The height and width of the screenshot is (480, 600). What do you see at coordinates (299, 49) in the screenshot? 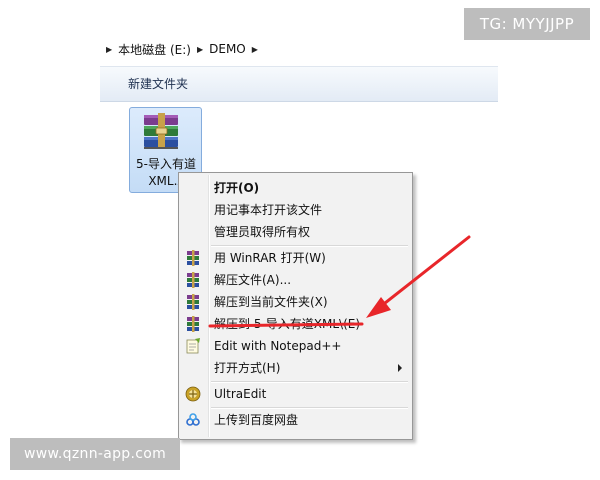
I see `breadcrumb: ▶ 本地磁盘 (E:) ▶ DEMO ▶` at bounding box center [299, 49].